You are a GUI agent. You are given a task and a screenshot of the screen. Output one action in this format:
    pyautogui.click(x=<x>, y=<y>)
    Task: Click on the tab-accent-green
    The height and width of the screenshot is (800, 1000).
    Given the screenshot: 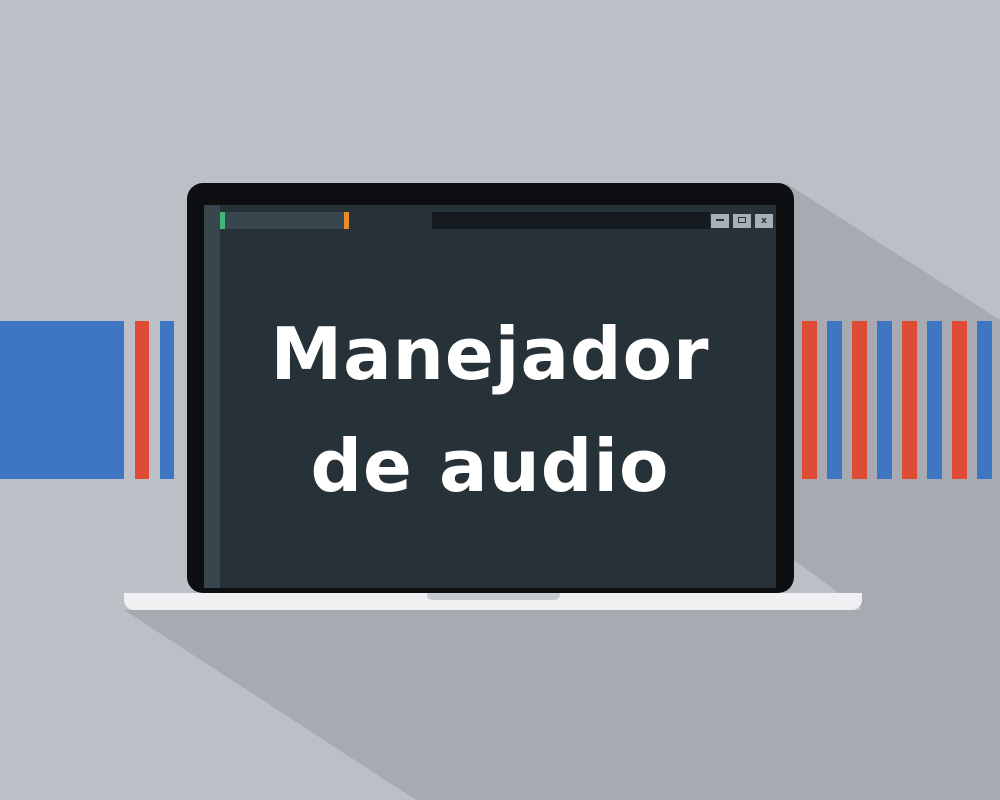 What is the action you would take?
    pyautogui.click(x=222, y=220)
    